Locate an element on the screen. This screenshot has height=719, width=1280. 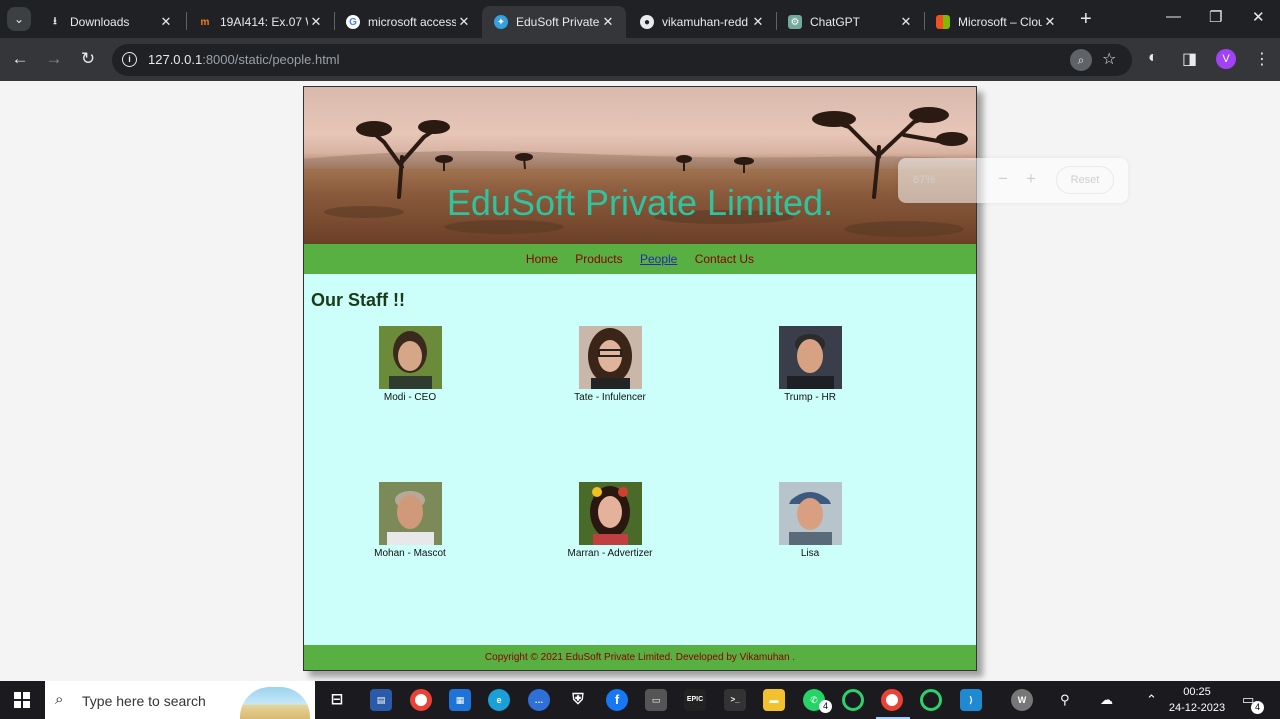
staff-caption: Modi - CEO is located at coordinates (410, 397).